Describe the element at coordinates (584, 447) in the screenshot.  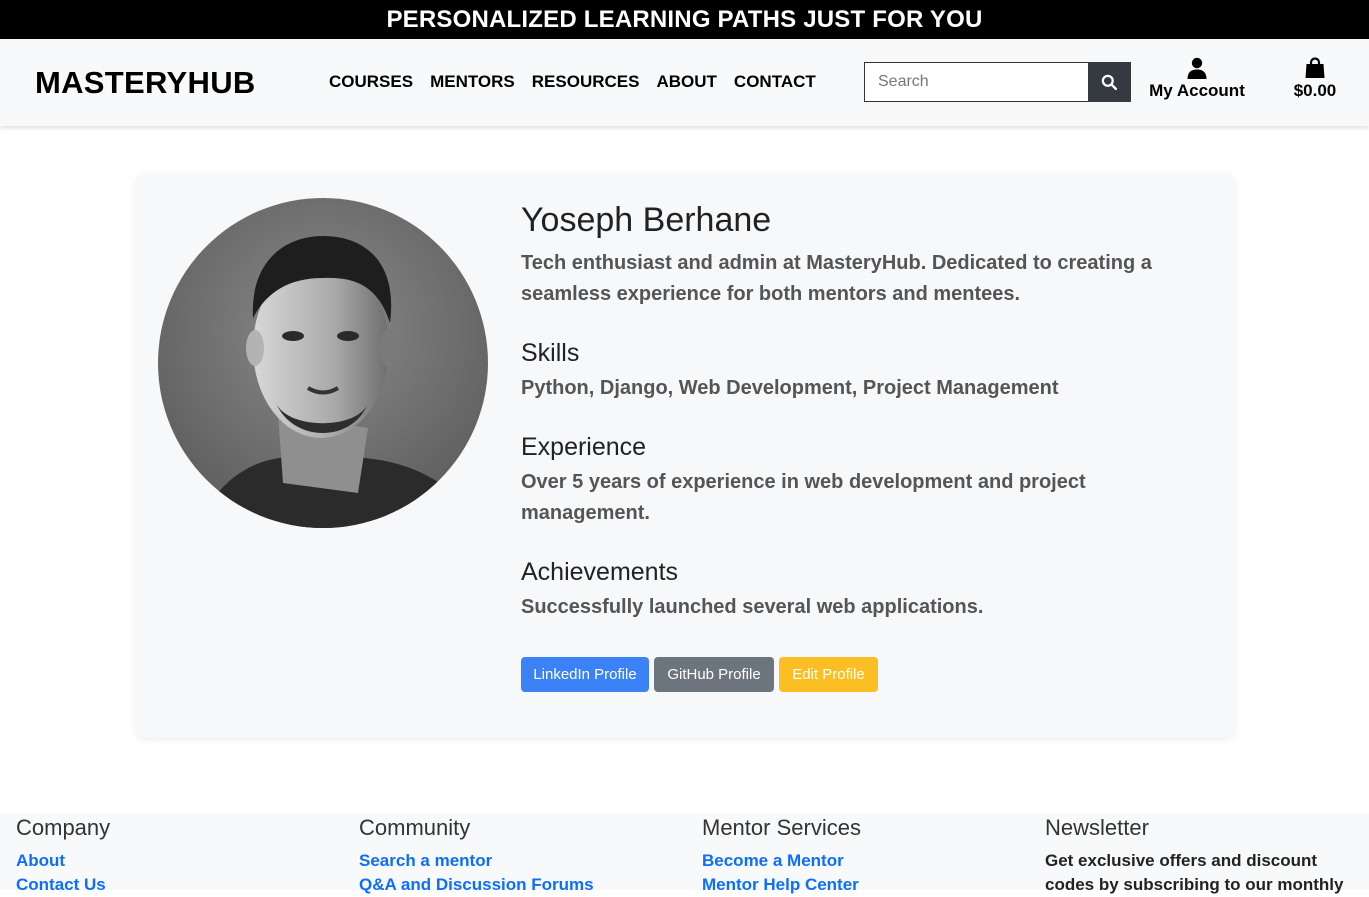
I see `experience-heading: Experience` at that location.